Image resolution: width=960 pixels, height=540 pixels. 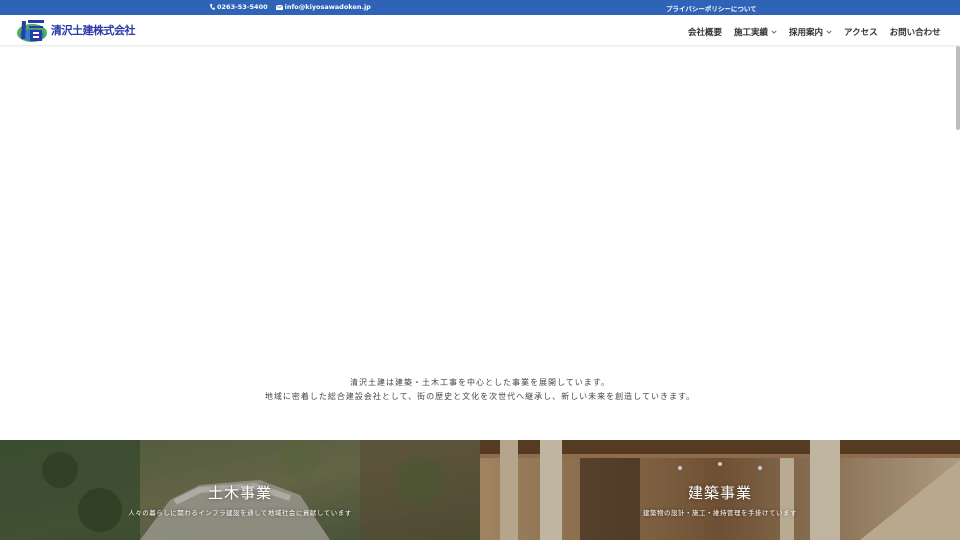 I want to click on site-header: 清沢土建株式会社 会社概要 施工実績 採用案内 アクセス お問い合わせ, so click(x=480, y=30).